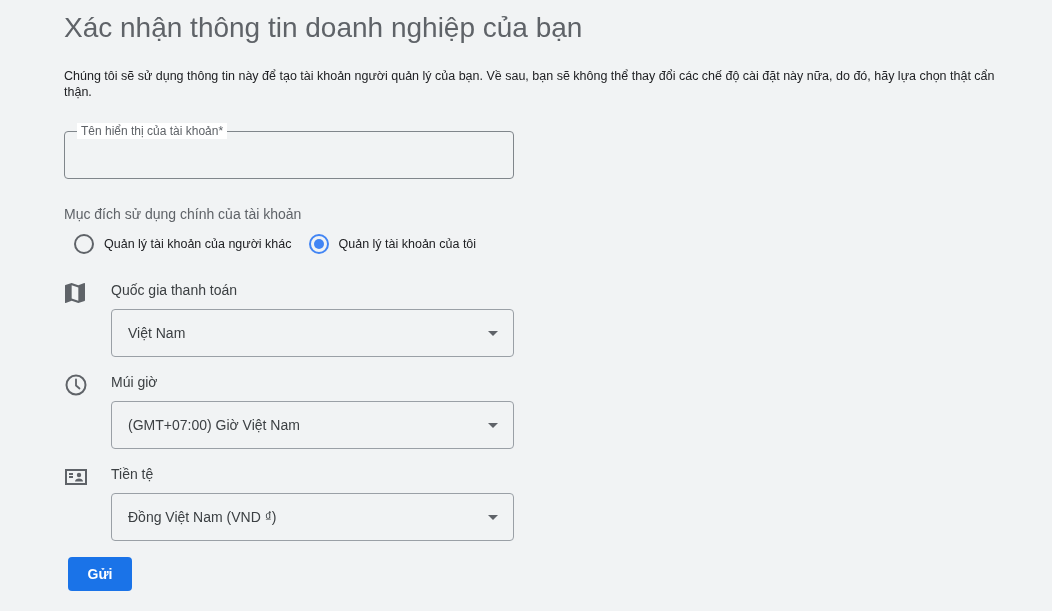  Describe the element at coordinates (133, 474) in the screenshot. I see `setting-label: Tiền tệ` at that location.